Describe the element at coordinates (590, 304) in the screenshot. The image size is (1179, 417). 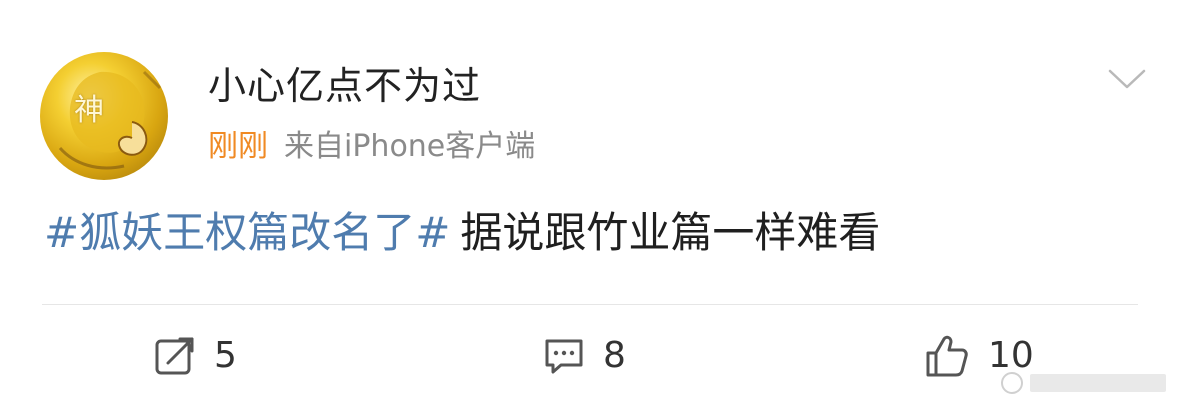
I see `divider` at that location.